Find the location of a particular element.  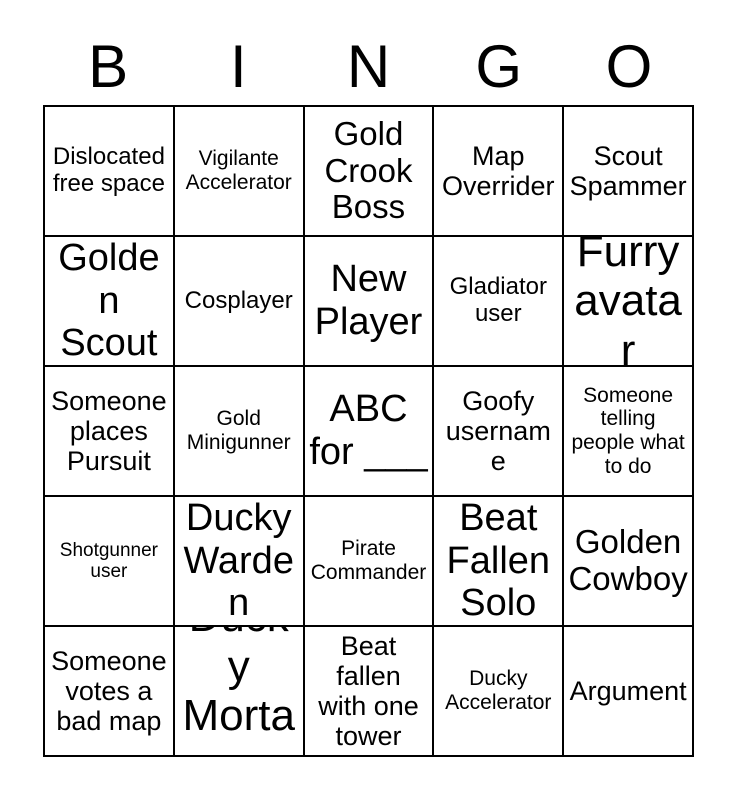

bingo-cell-r5c5: Argument is located at coordinates (629, 692).